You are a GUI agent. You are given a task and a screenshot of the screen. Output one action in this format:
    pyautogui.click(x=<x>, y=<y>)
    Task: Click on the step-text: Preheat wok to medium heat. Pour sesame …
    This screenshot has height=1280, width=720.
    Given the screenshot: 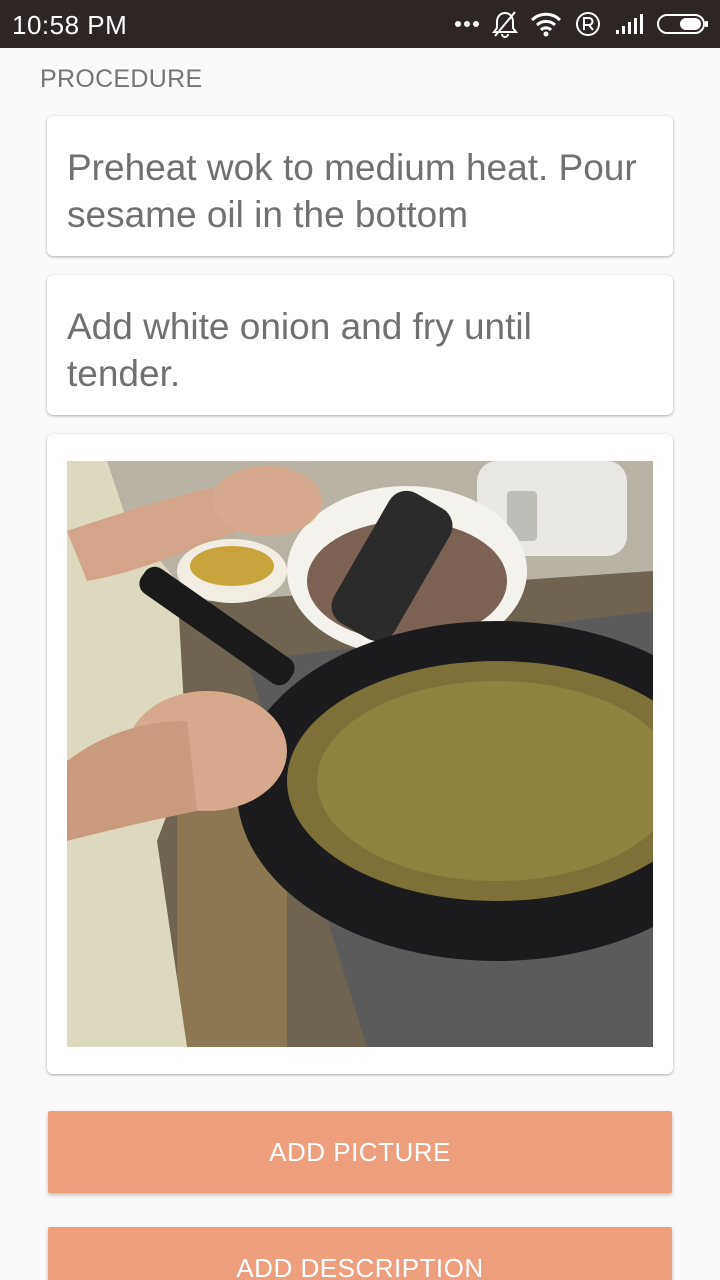 What is the action you would take?
    pyautogui.click(x=360, y=177)
    